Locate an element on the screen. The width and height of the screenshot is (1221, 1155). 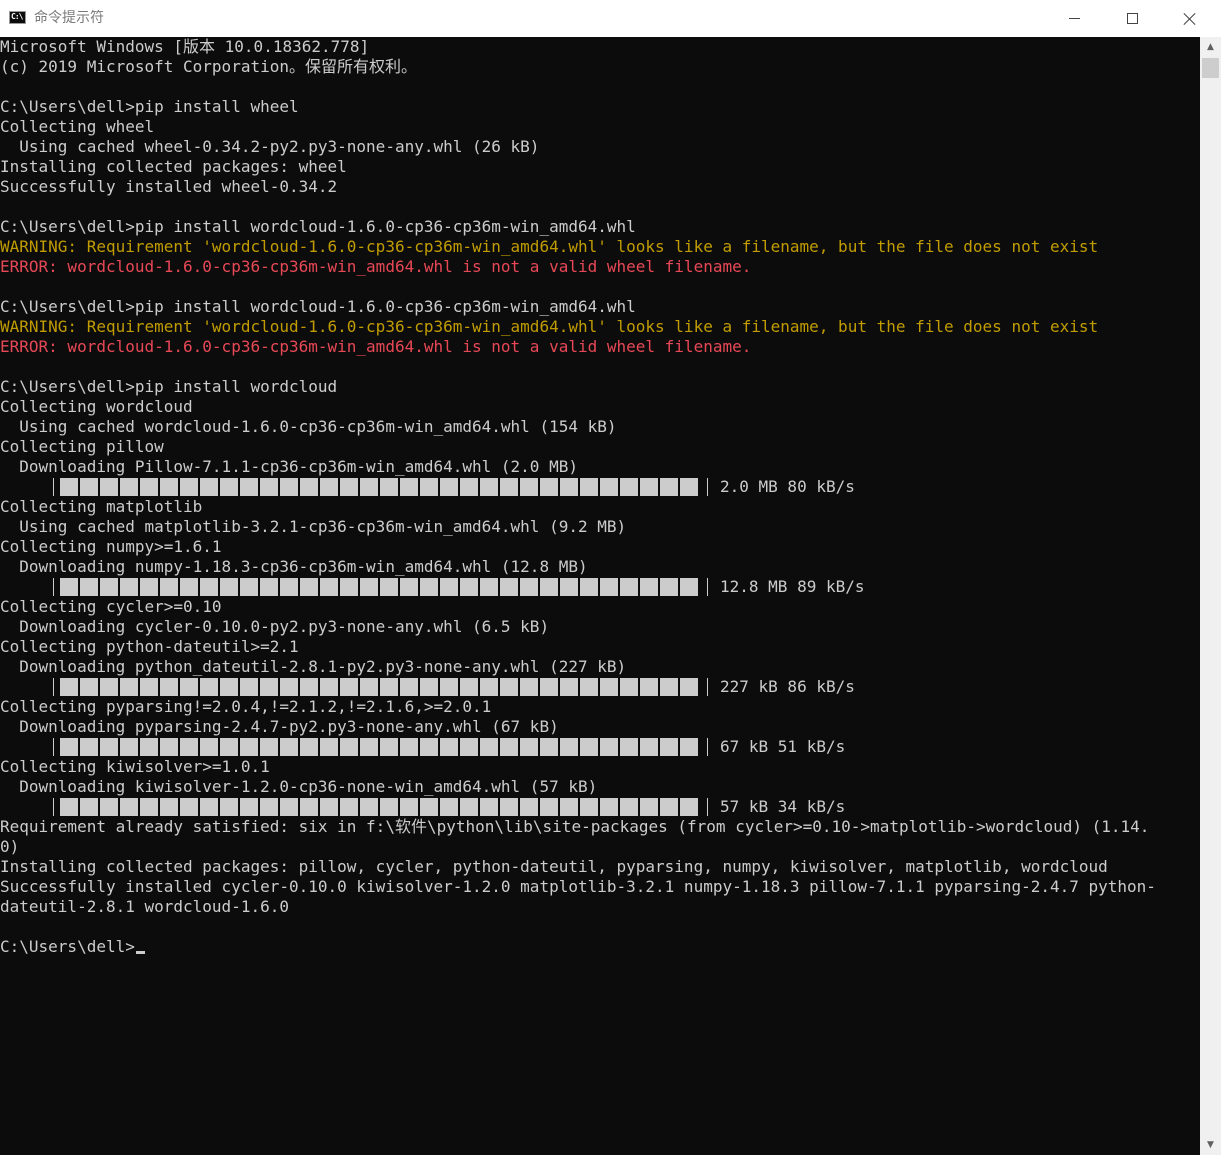
console-line: 0) is located at coordinates (10, 846).